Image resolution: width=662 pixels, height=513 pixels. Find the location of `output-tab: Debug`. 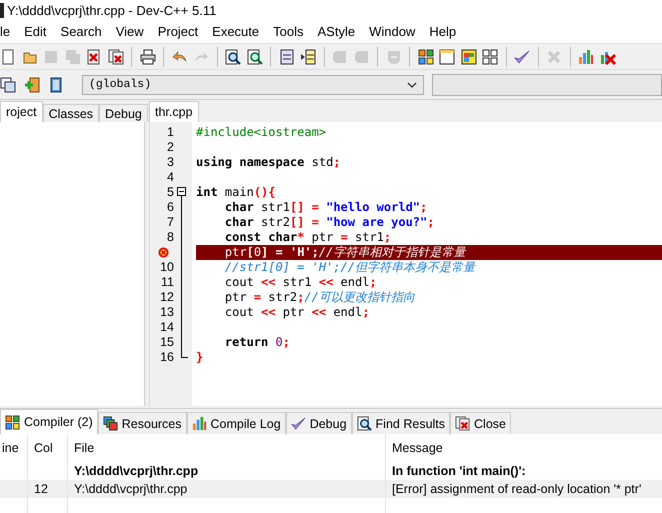

output-tab: Debug is located at coordinates (319, 423).